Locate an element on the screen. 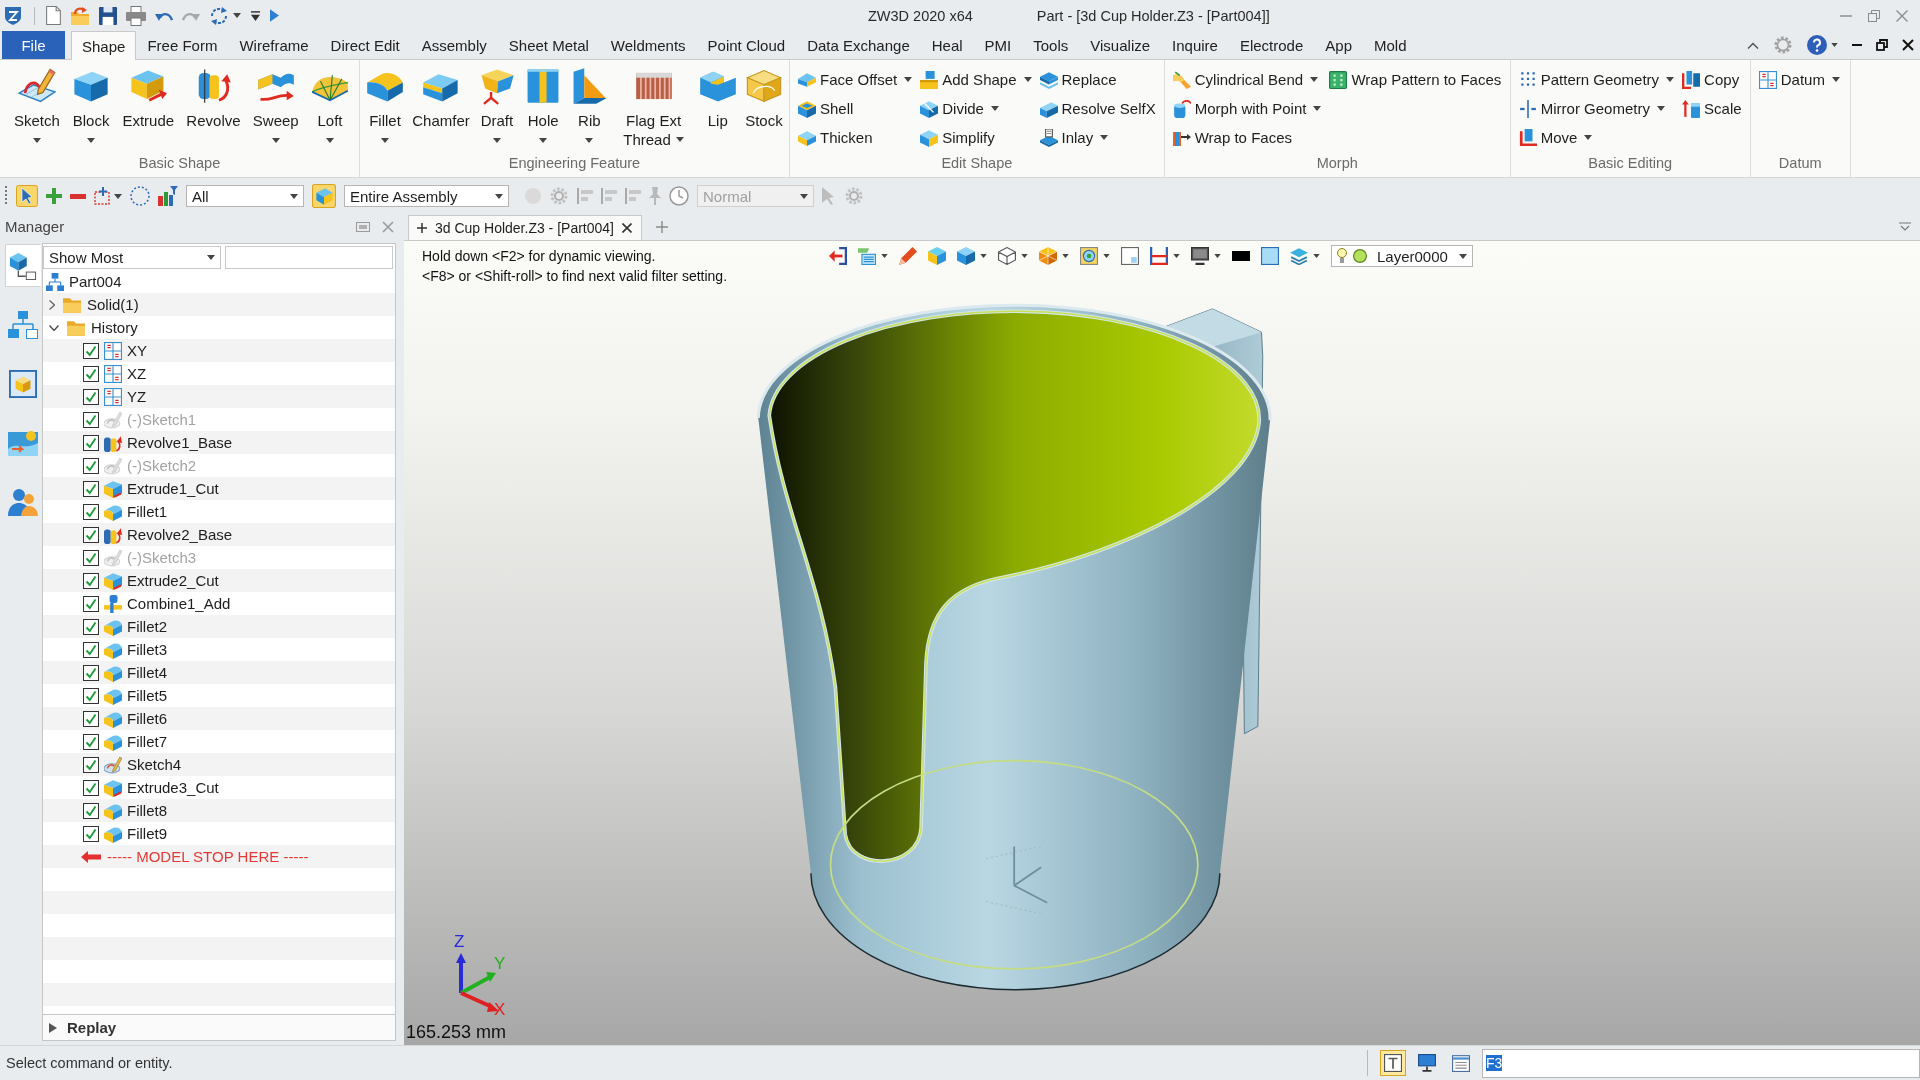 This screenshot has width=1920, height=1080. tree-item: Part004 is located at coordinates (95, 281).